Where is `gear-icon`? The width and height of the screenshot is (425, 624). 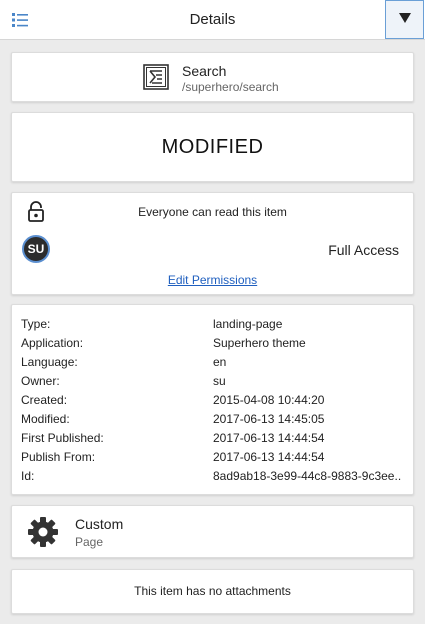
gear-icon is located at coordinates (43, 532).